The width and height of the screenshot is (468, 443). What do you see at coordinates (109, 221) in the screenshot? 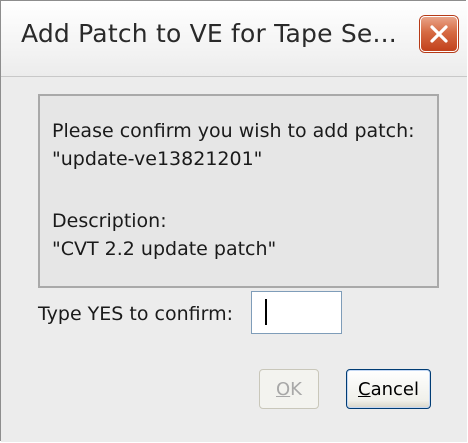
I see `description-label: Description:` at bounding box center [109, 221].